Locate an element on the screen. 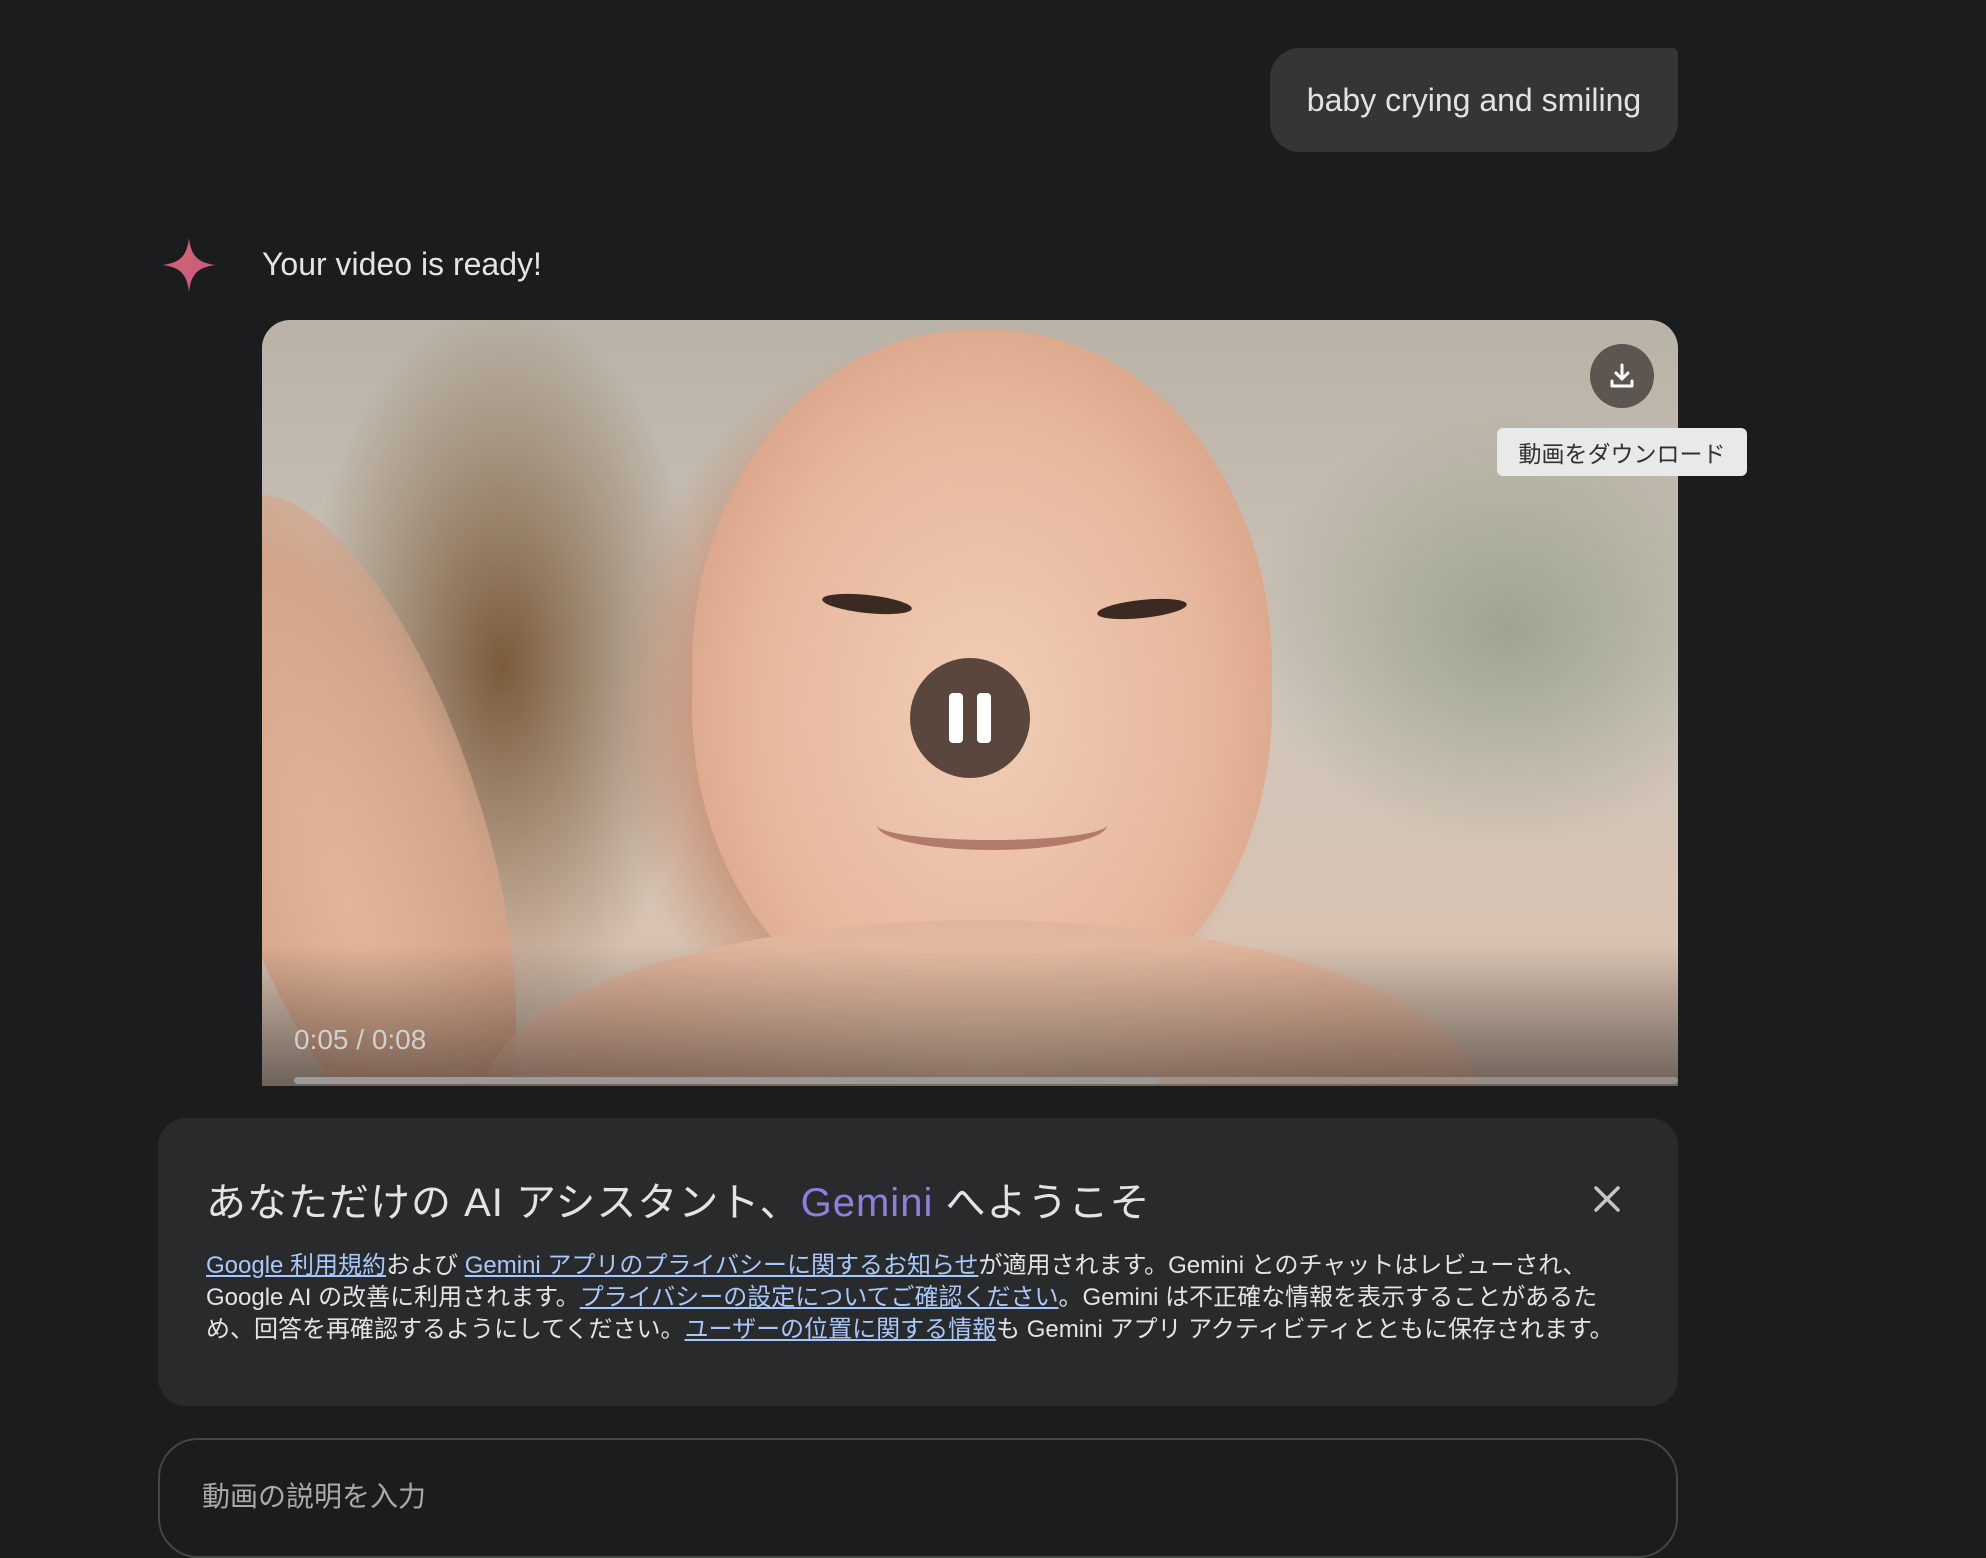 This screenshot has height=1558, width=1986. video-progress-bar is located at coordinates (986, 1080).